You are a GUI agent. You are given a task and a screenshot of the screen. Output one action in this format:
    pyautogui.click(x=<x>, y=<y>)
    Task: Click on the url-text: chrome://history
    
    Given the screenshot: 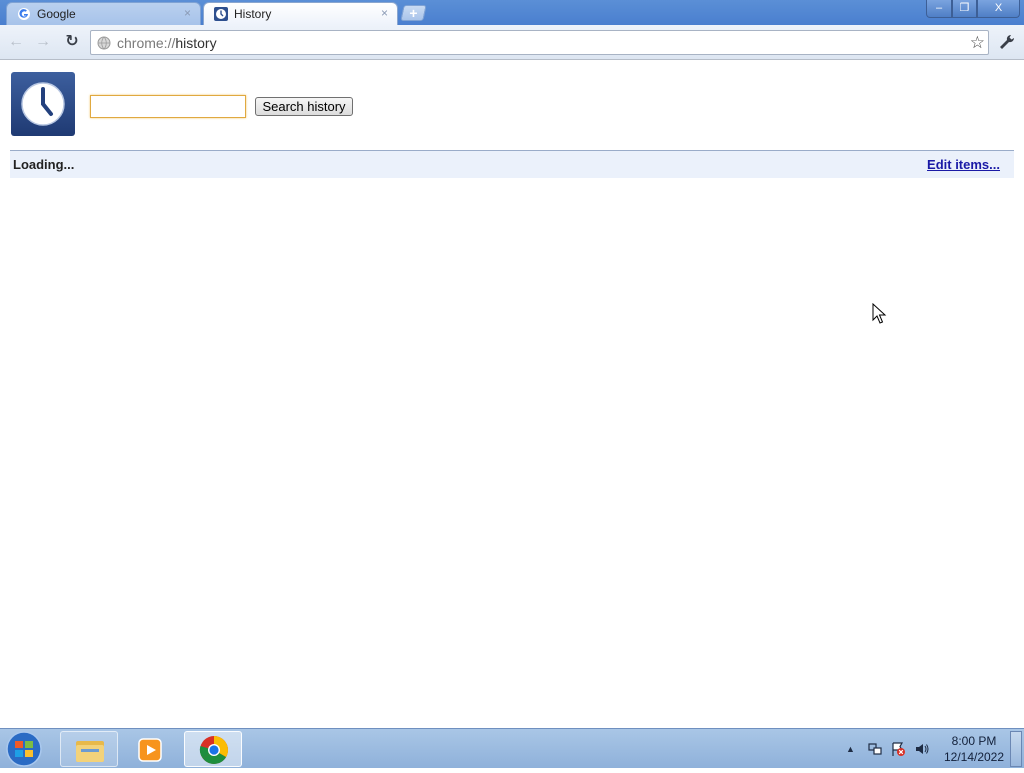 What is the action you would take?
    pyautogui.click(x=167, y=43)
    